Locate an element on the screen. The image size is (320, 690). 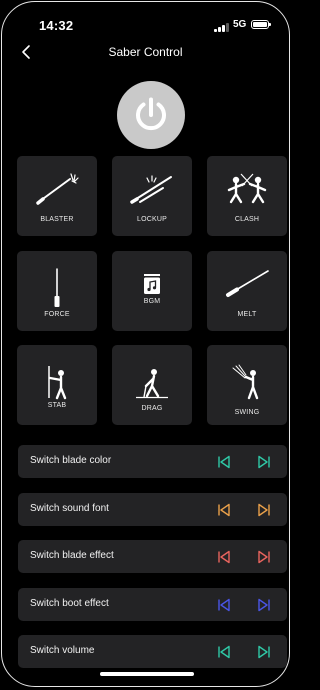
switch-sound-font-row: Switch sound font is located at coordinates (152, 509).